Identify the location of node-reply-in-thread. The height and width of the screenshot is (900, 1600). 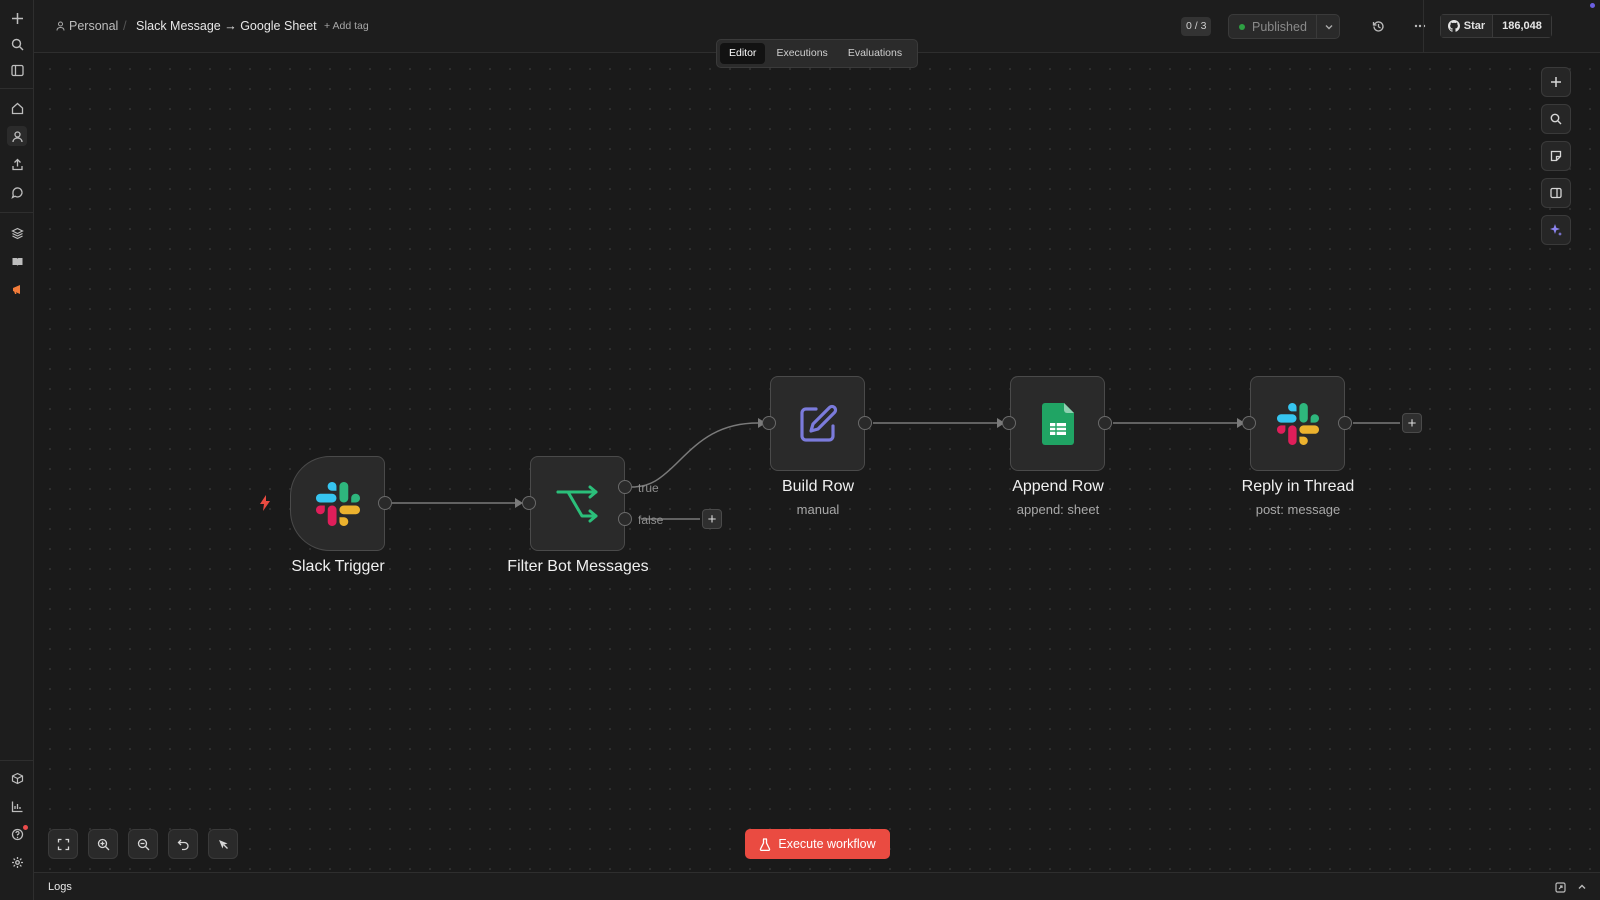
(1297, 423).